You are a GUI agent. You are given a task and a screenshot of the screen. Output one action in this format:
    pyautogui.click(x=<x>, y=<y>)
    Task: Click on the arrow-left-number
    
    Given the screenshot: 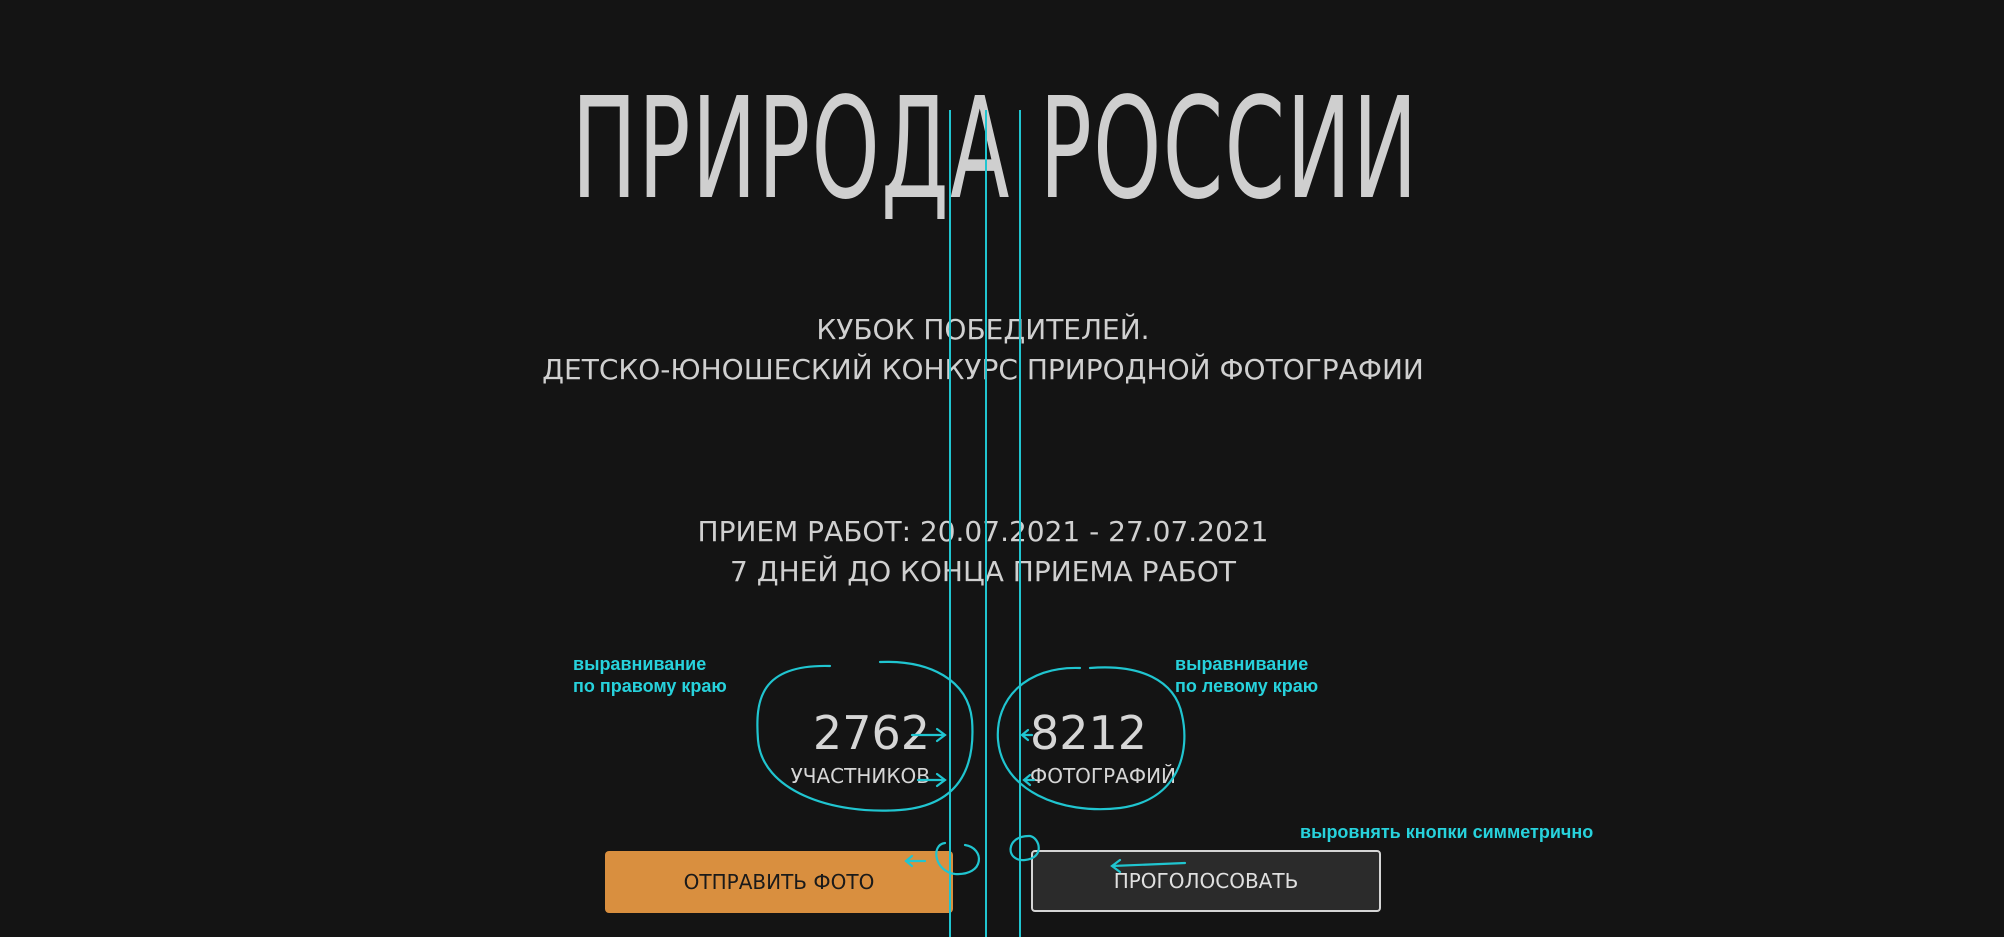 What is the action you would take?
    pyautogui.click(x=1027, y=735)
    